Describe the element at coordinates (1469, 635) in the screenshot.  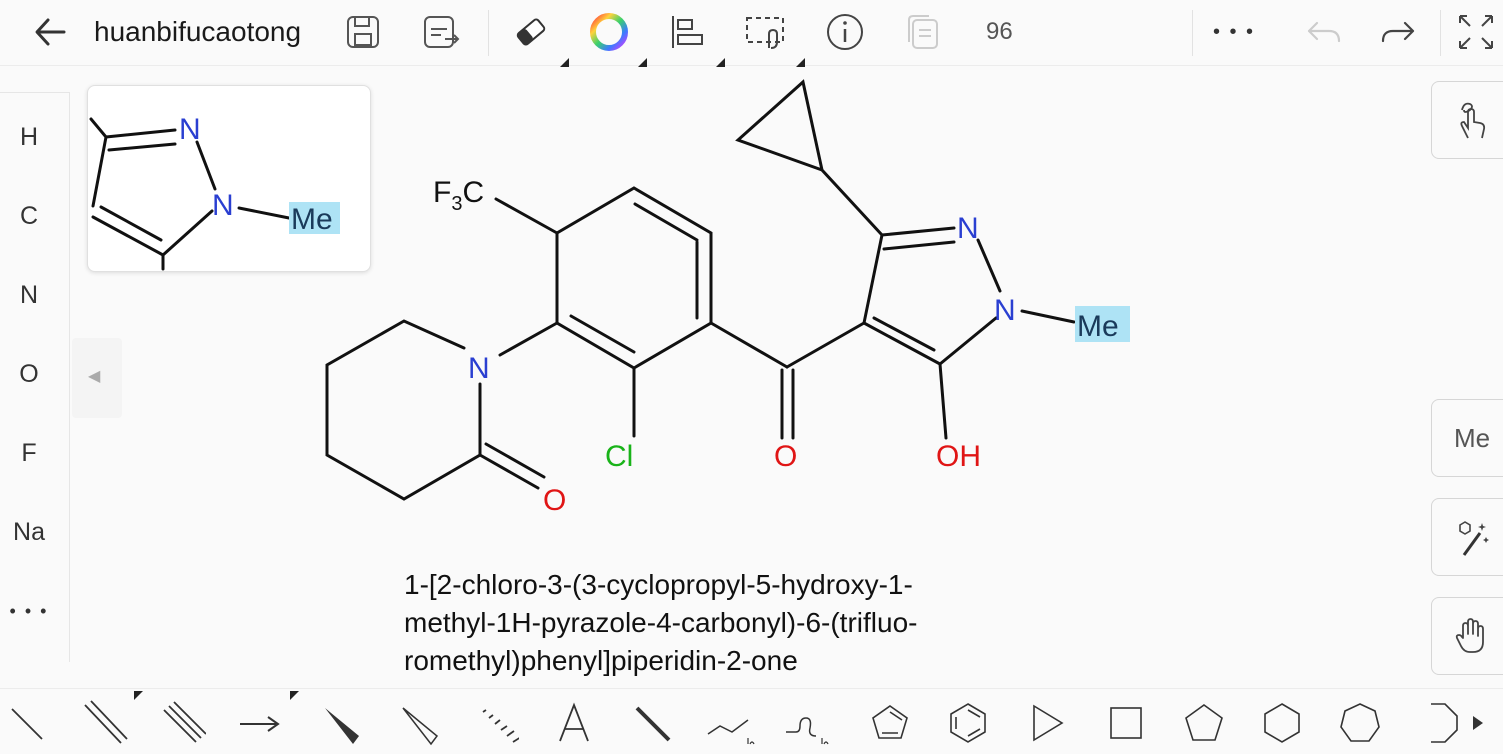
I see `hand-icon` at that location.